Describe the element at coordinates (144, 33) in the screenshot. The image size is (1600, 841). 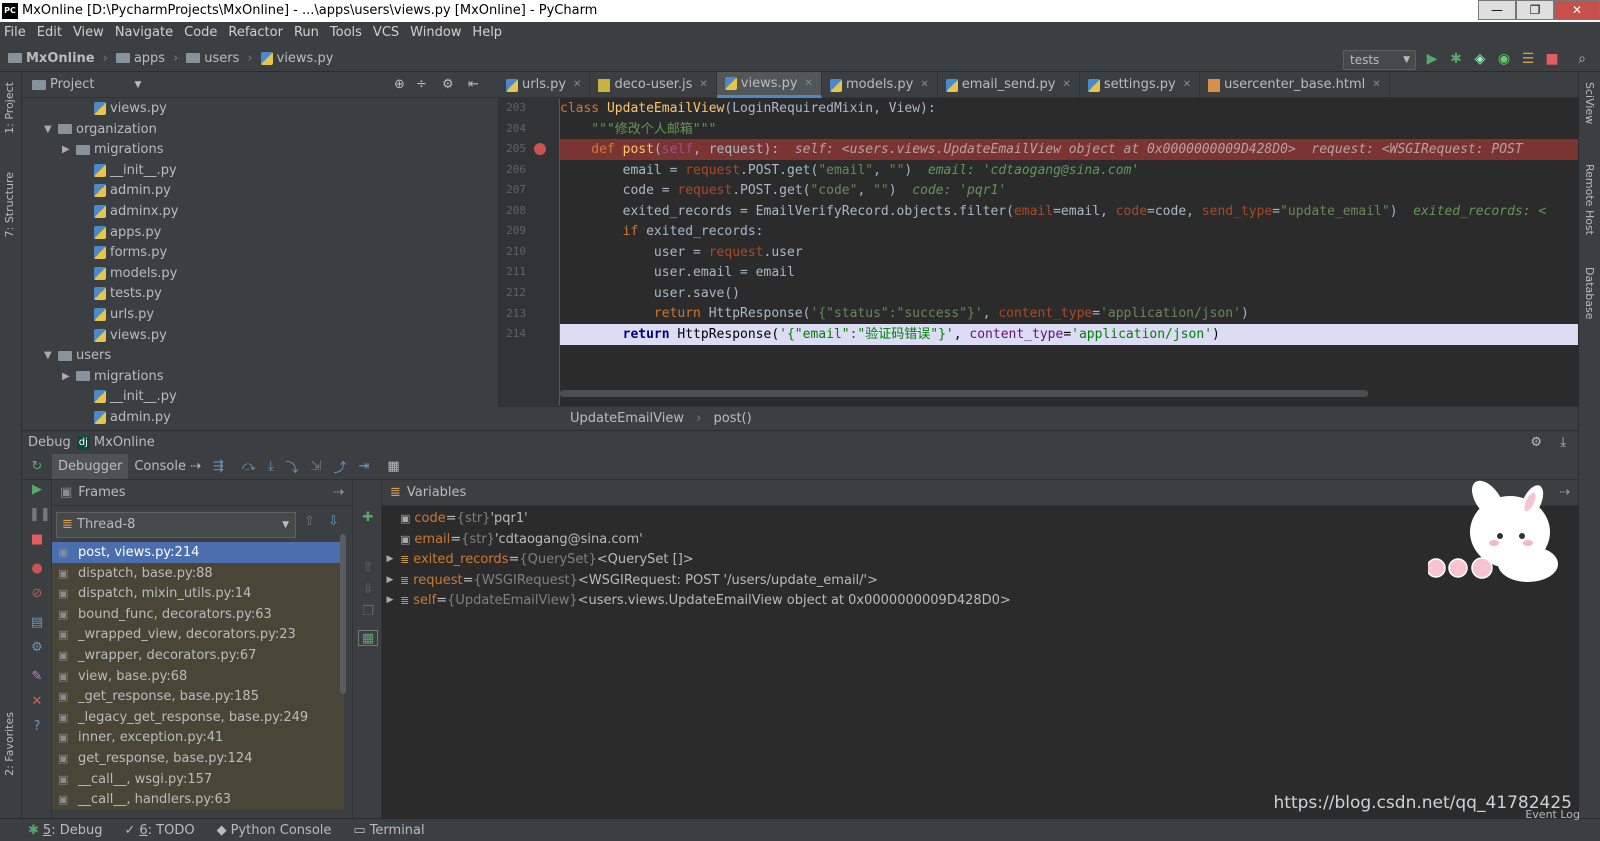
I see `menu-item-navigate: Navigate` at that location.